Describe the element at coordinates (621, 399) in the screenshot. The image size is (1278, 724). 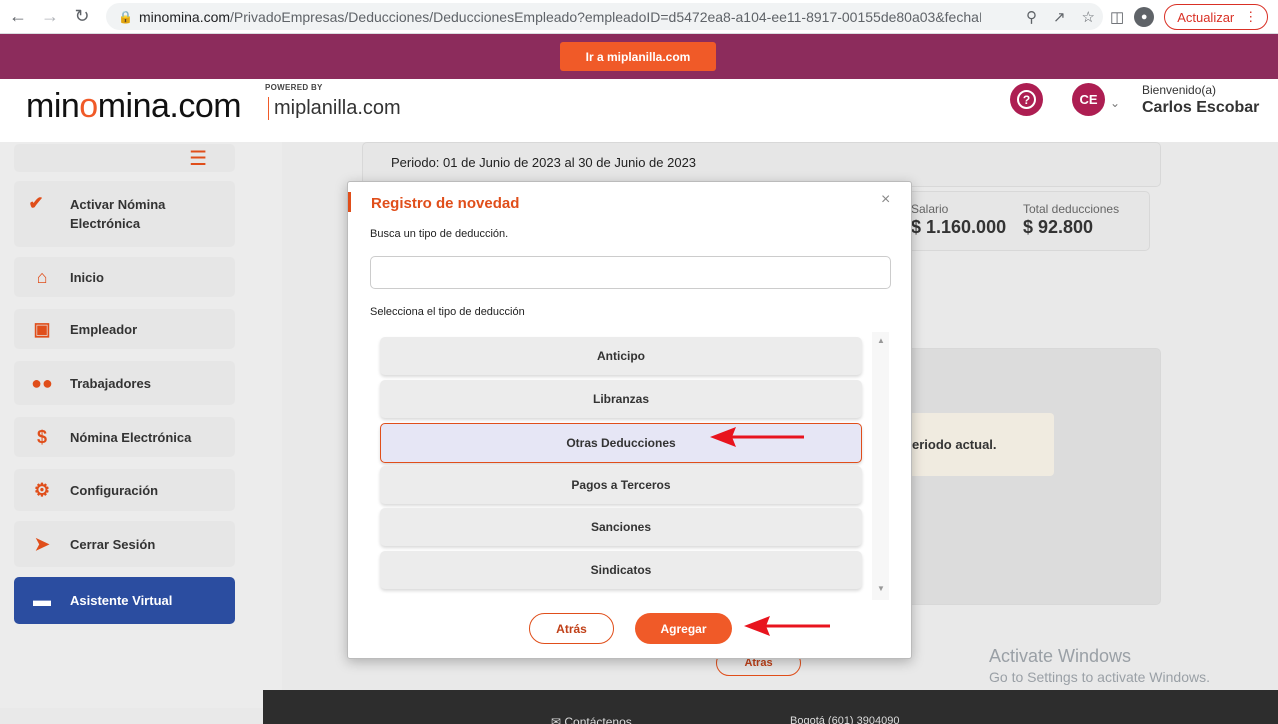
I see `option-libranzas: Libranzas` at that location.